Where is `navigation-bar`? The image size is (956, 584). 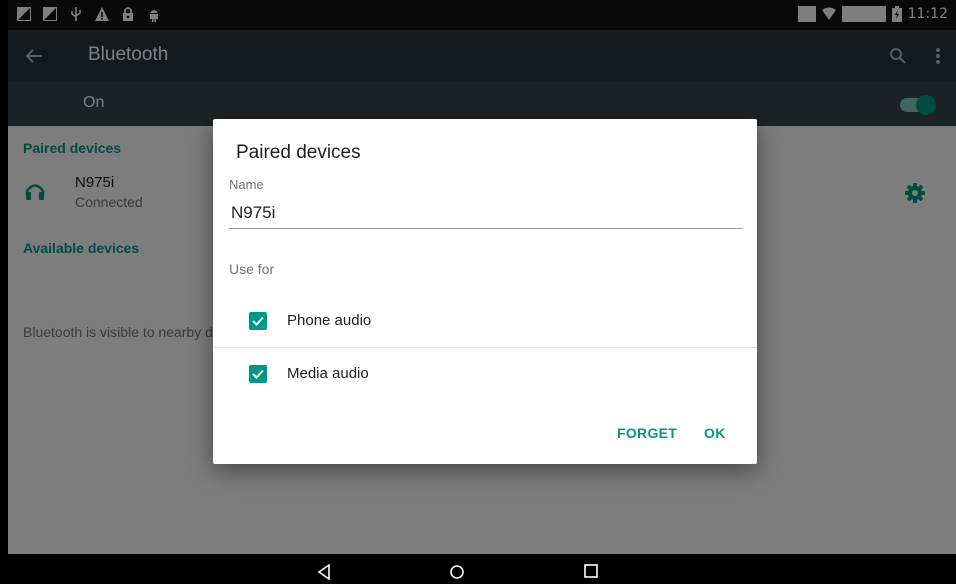
navigation-bar is located at coordinates (482, 569).